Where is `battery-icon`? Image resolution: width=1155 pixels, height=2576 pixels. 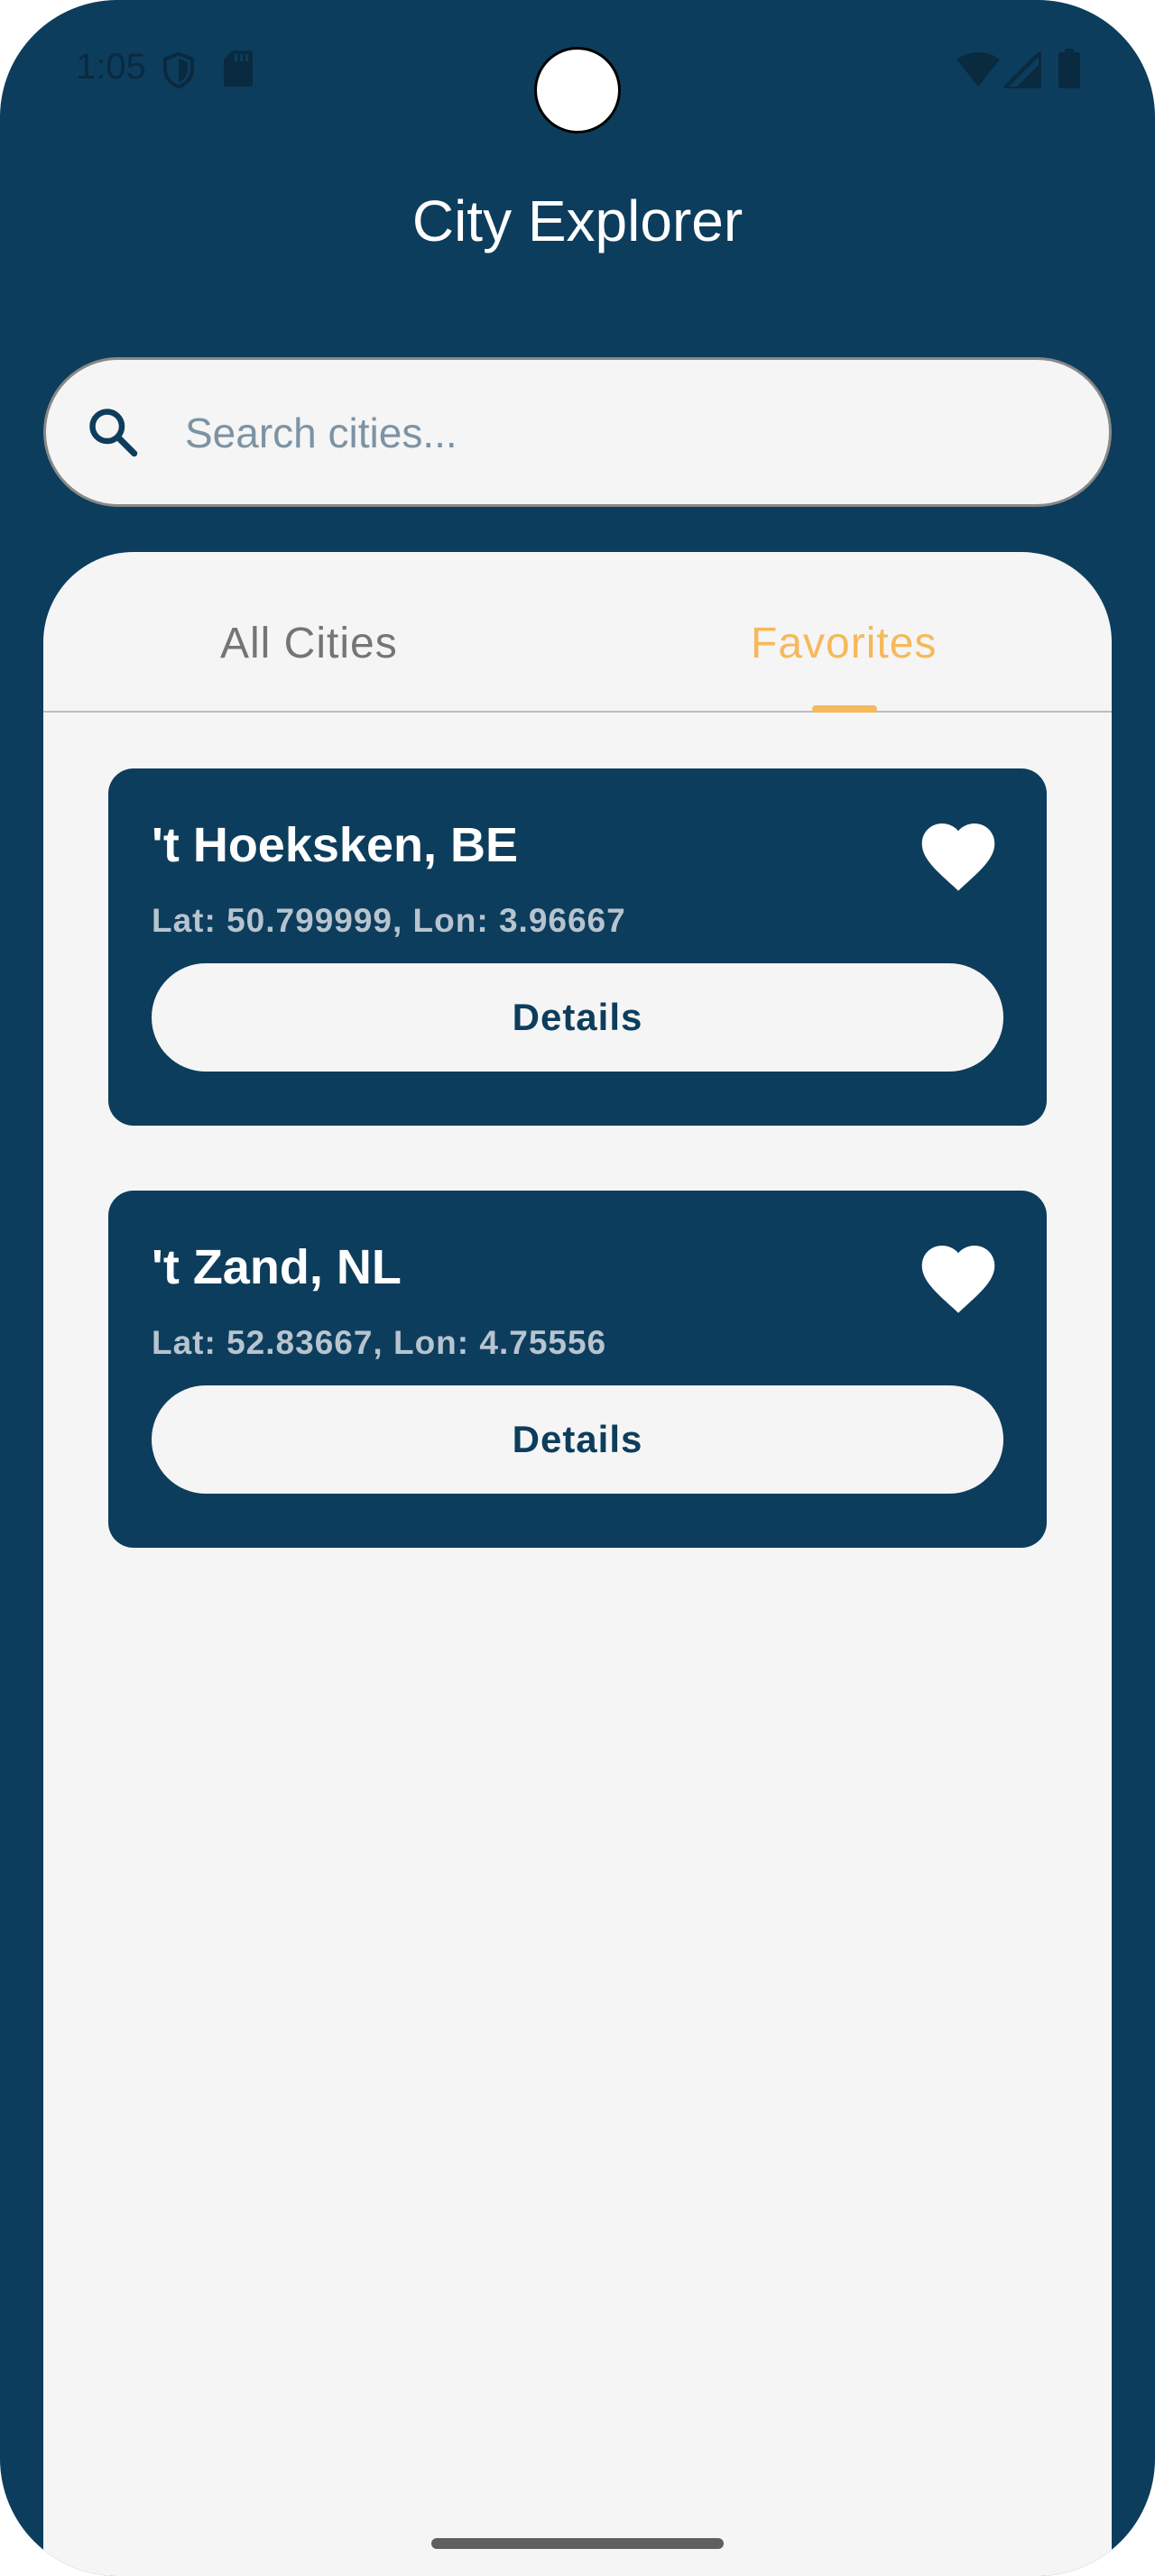 battery-icon is located at coordinates (1069, 68).